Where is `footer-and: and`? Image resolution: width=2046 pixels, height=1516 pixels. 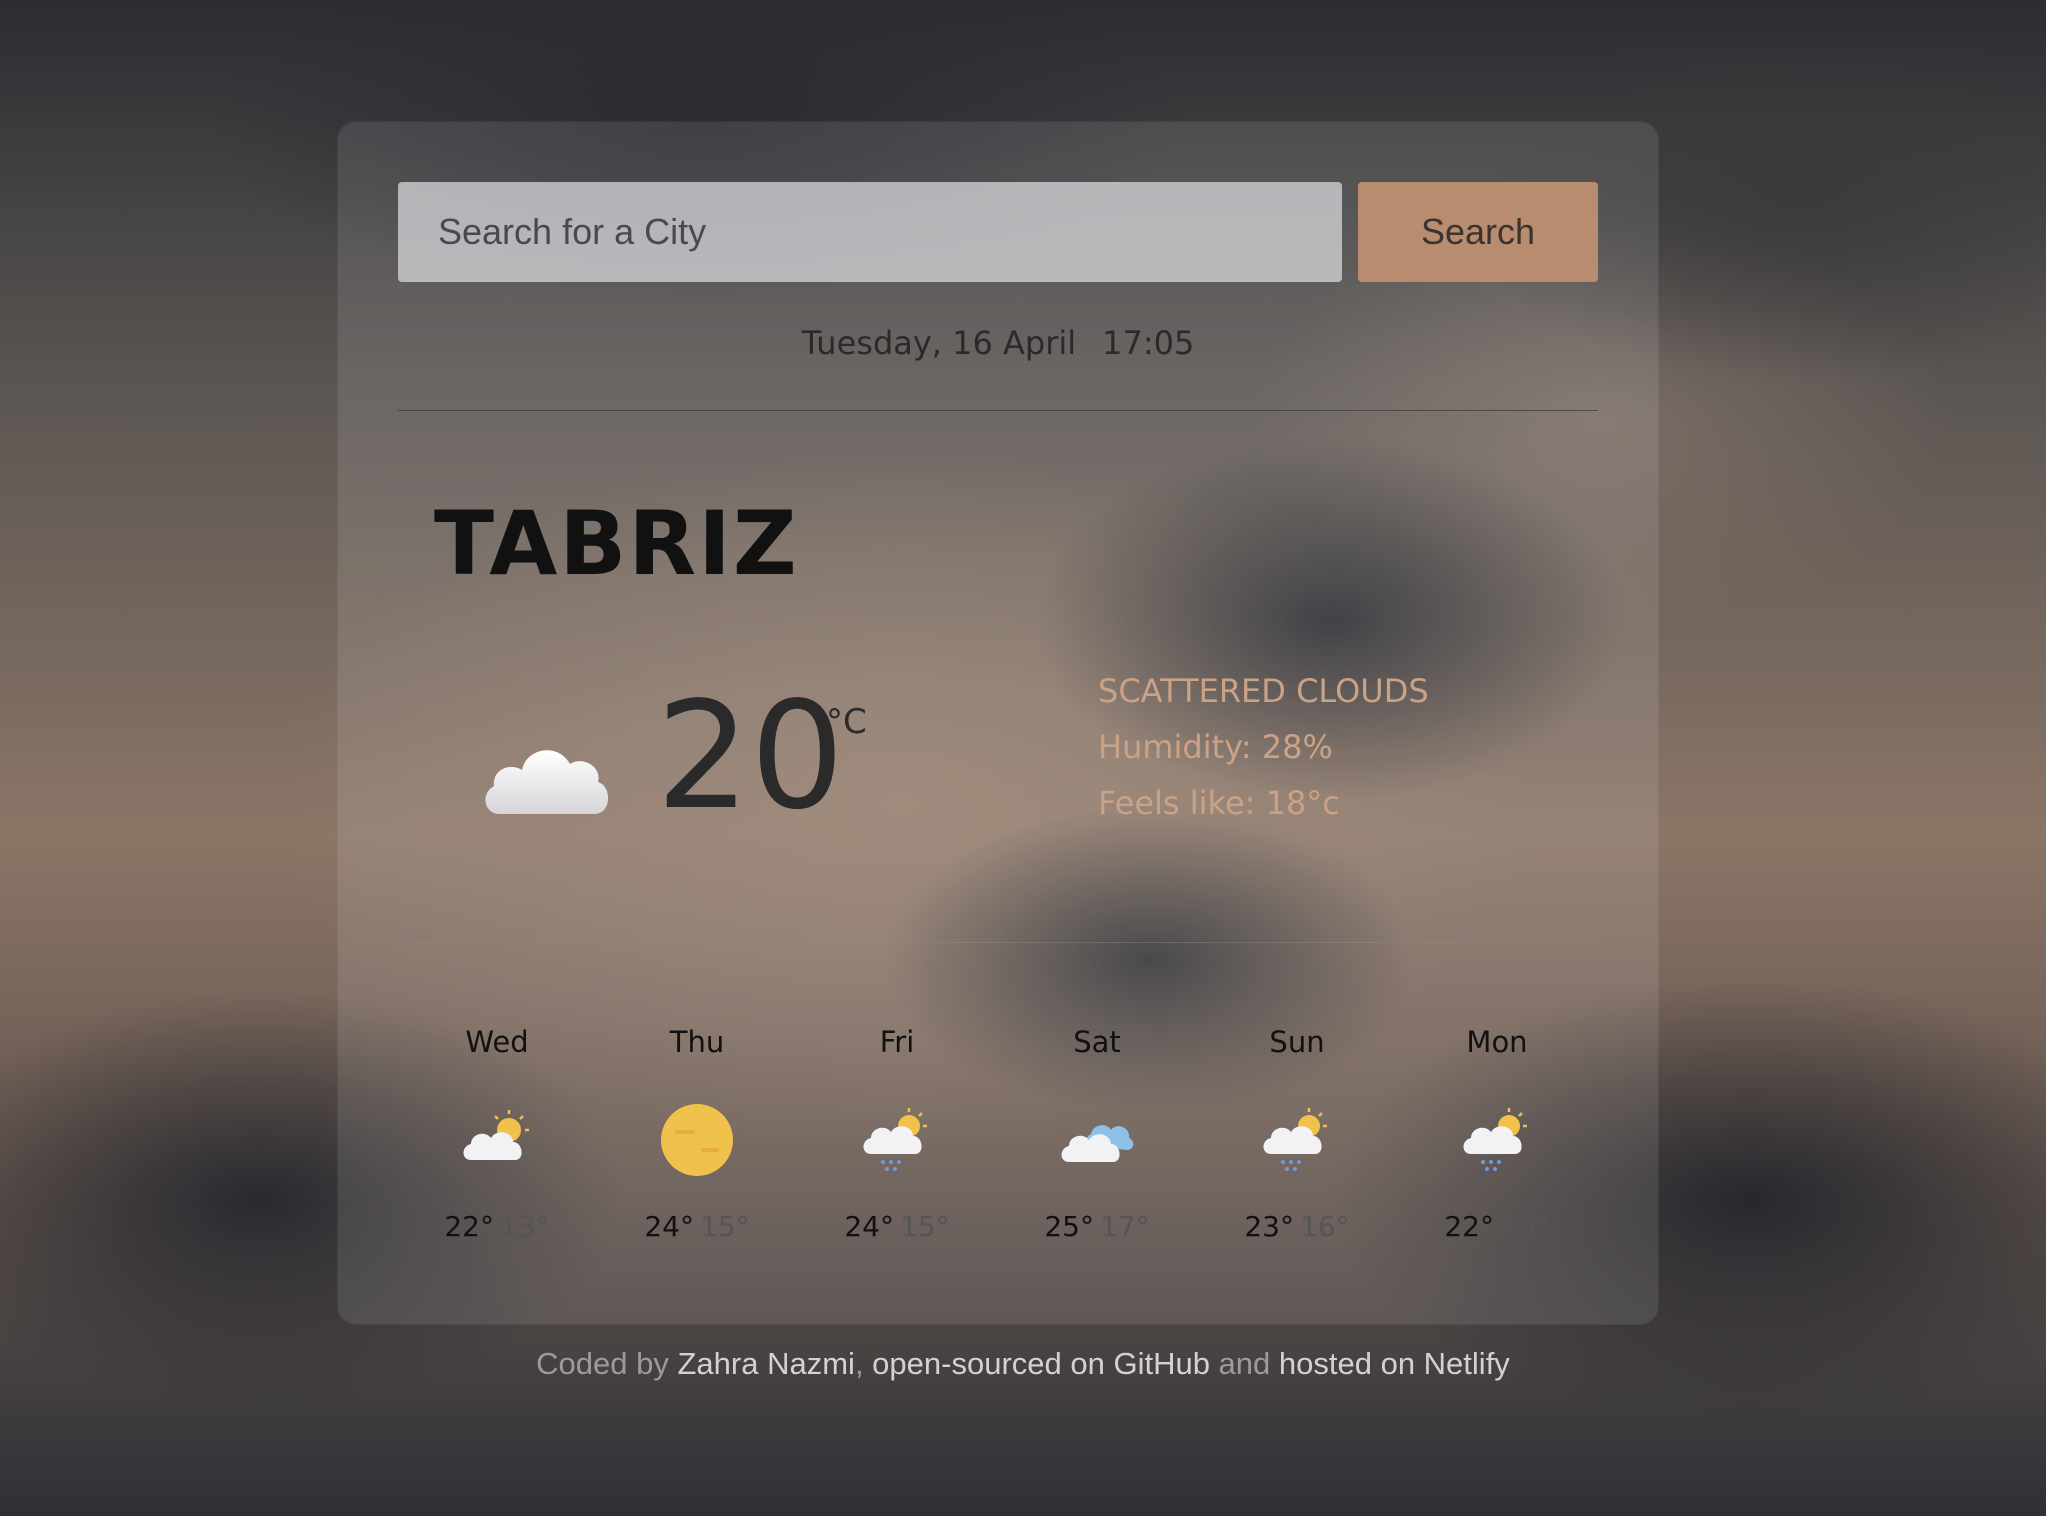
footer-and: and is located at coordinates (1244, 1363).